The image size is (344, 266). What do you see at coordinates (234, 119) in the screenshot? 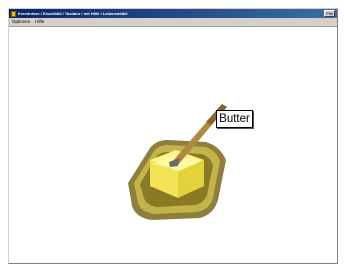
I see `object-label: Butter` at bounding box center [234, 119].